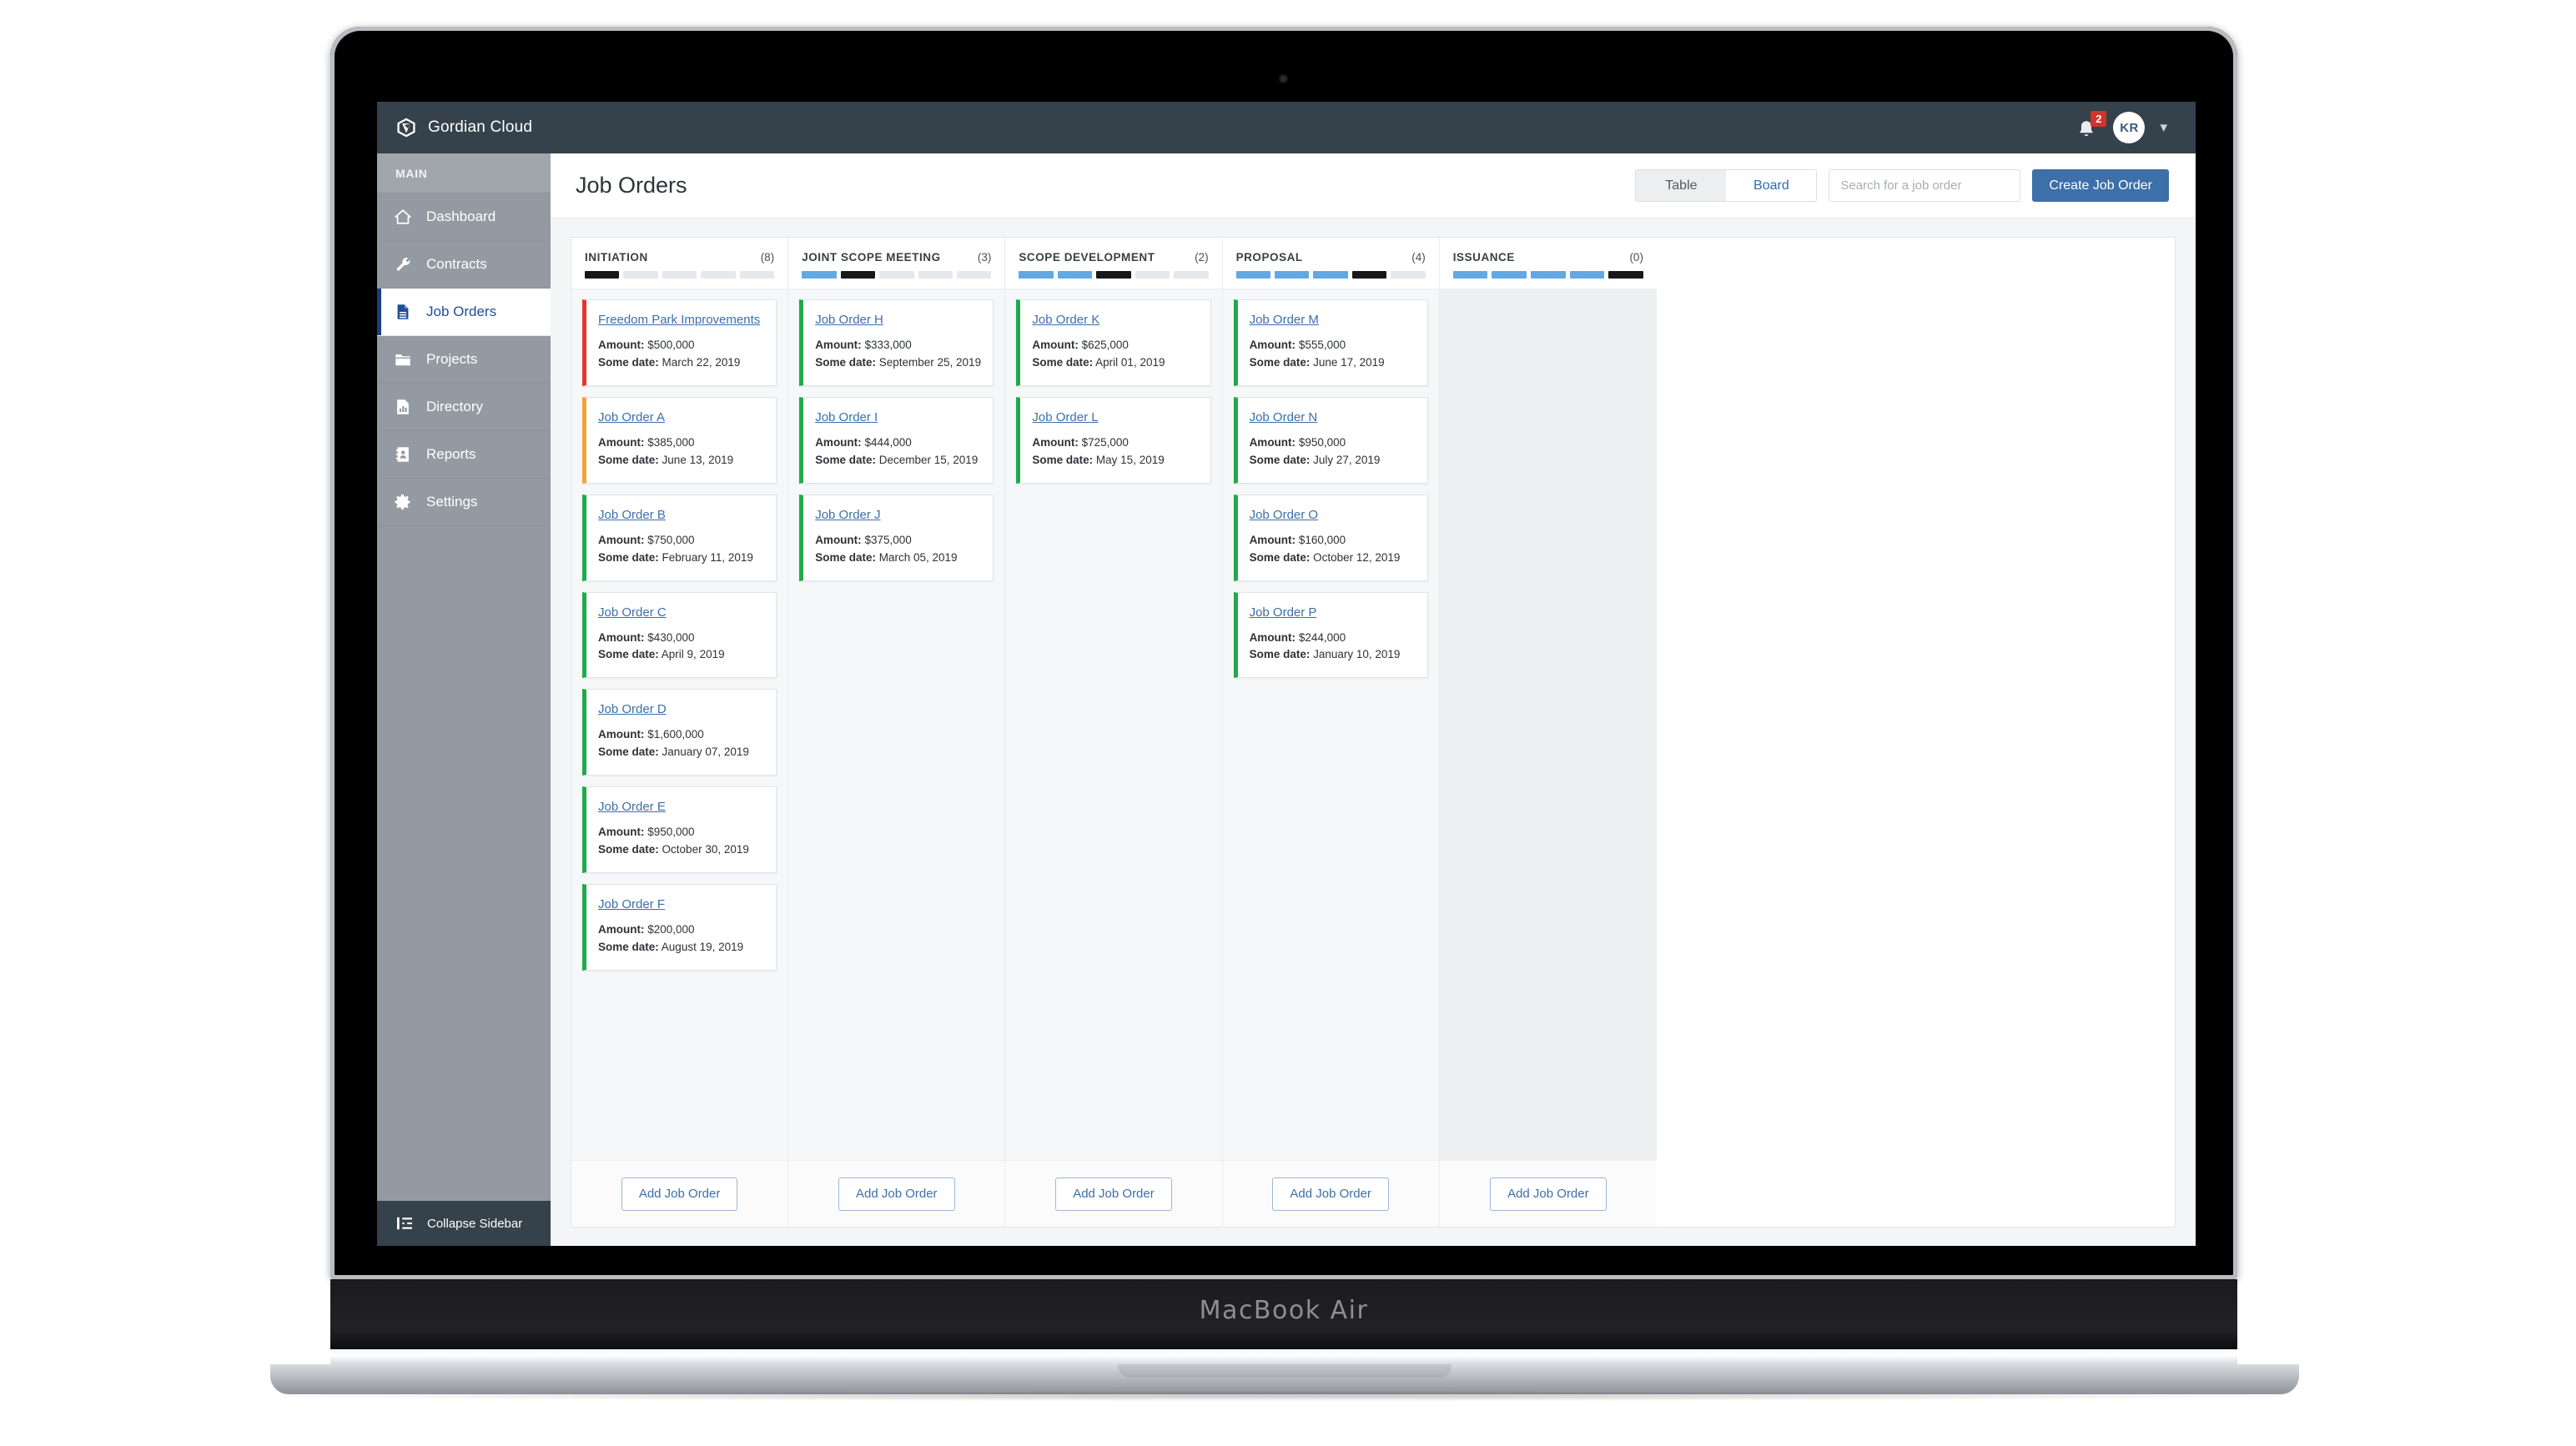 The image size is (2576, 1446). Describe the element at coordinates (632, 612) in the screenshot. I see `job-order-card-title: Job Order C` at that location.